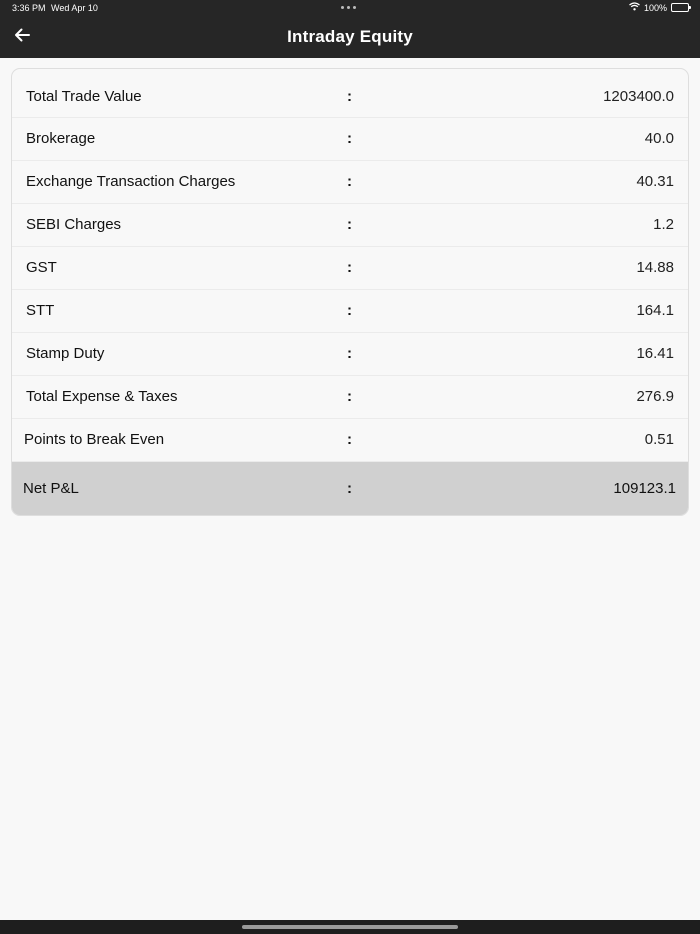 The width and height of the screenshot is (700, 934). Describe the element at coordinates (40, 310) in the screenshot. I see `row-label: STT` at that location.